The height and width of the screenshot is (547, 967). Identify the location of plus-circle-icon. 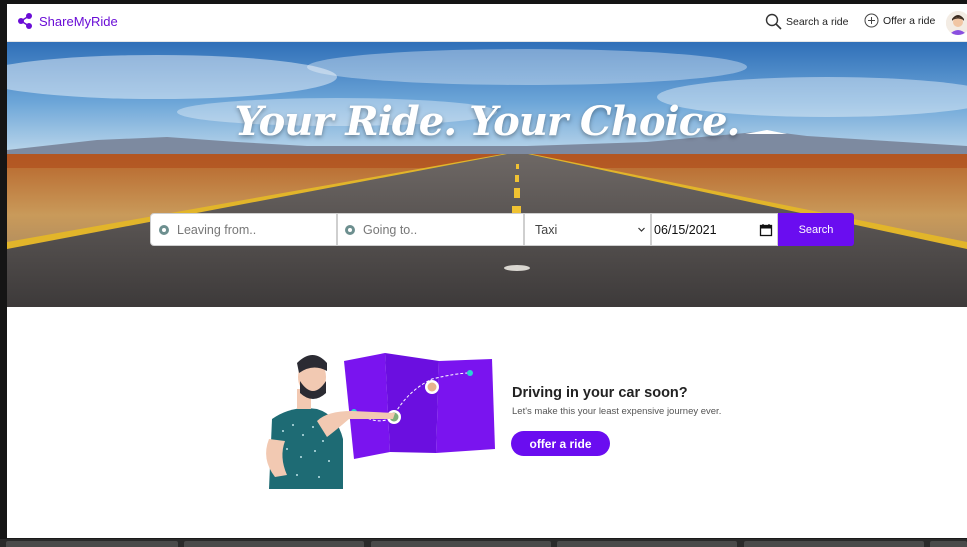
(871, 20).